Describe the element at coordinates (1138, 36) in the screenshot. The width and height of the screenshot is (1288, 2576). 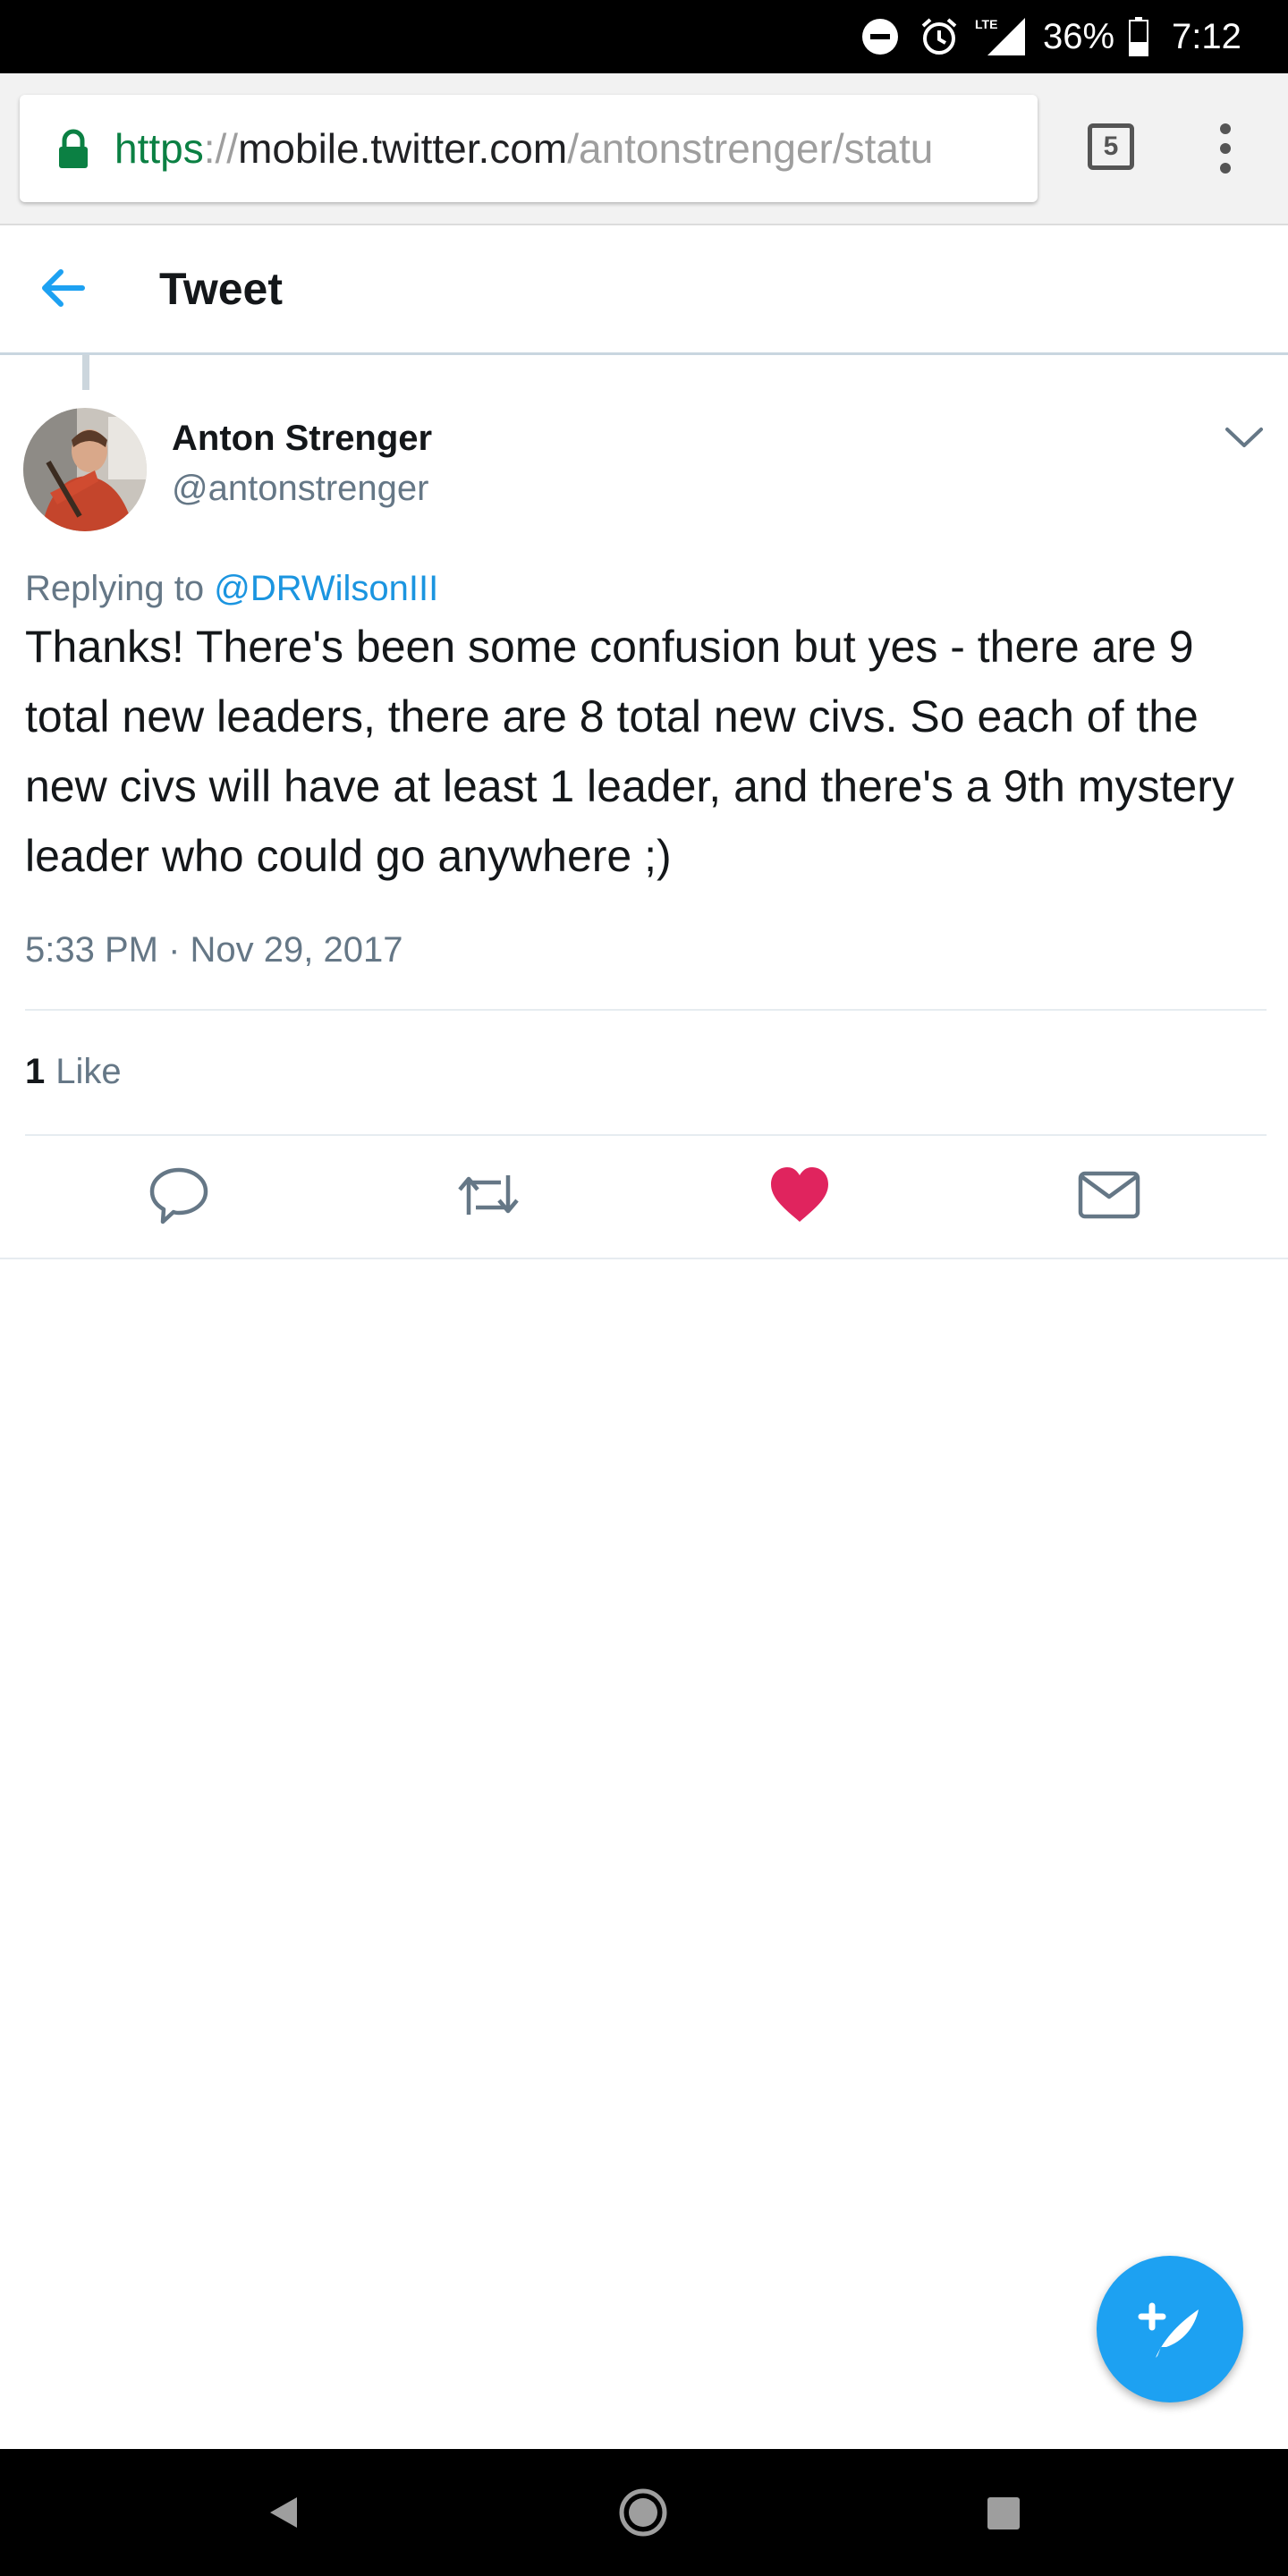
I see `battery-icon` at that location.